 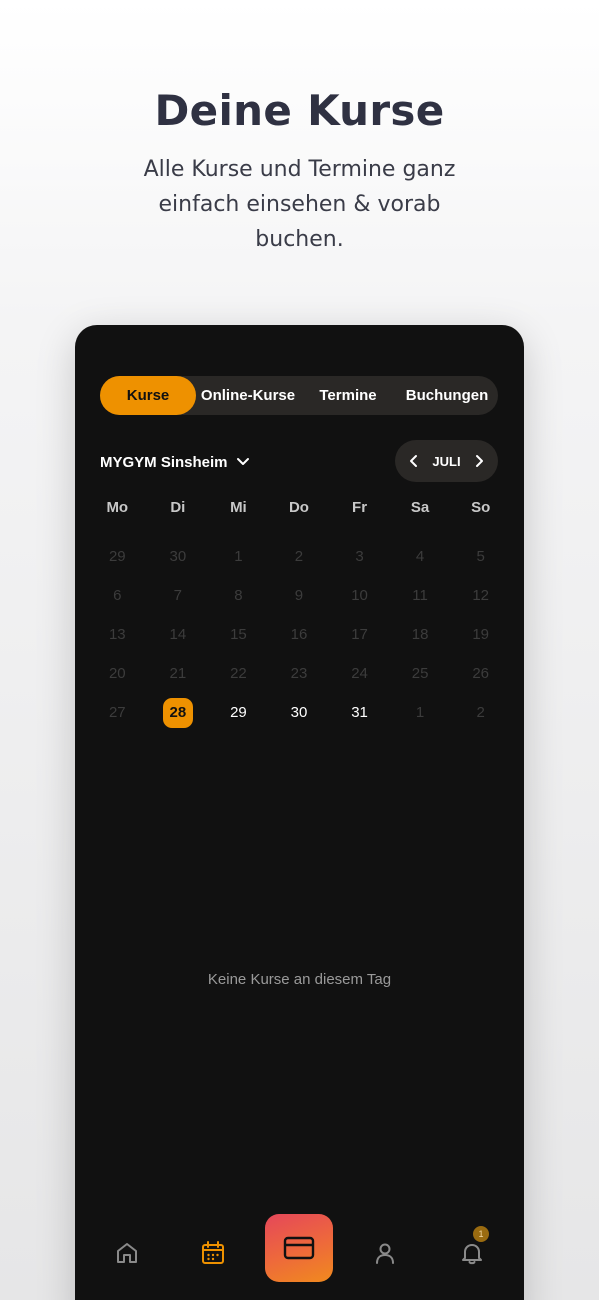 I want to click on calendar-day-label: 6, so click(x=117, y=595).